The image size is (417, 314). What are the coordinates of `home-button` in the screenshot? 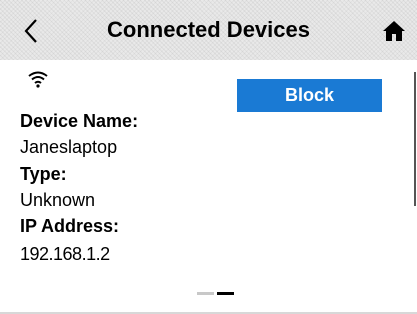 It's located at (394, 31).